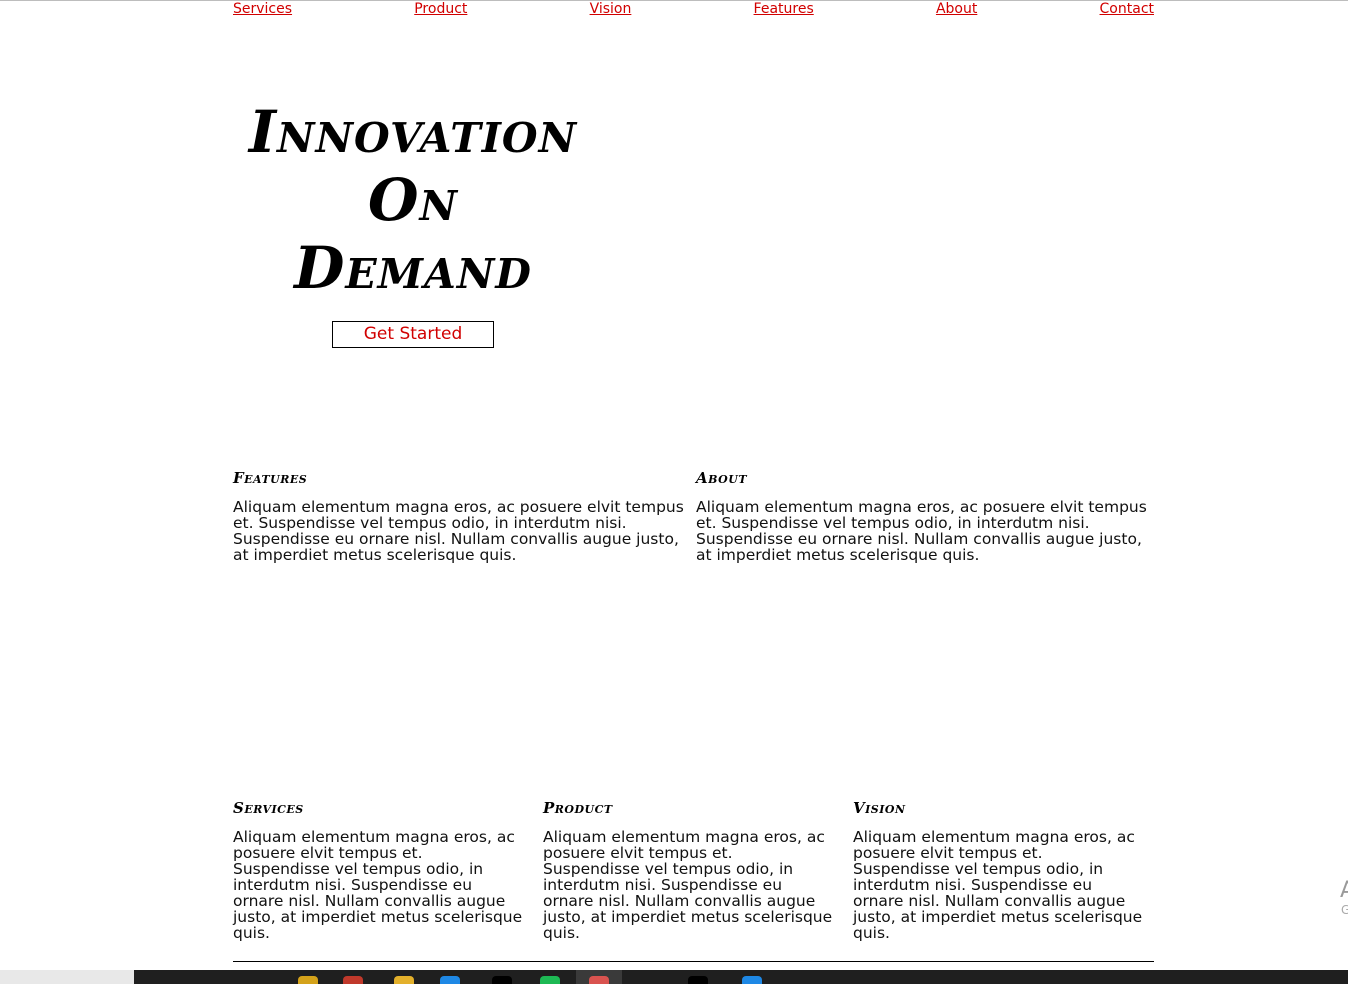 The height and width of the screenshot is (984, 1348). What do you see at coordinates (450, 980) in the screenshot?
I see `vscode-icon` at bounding box center [450, 980].